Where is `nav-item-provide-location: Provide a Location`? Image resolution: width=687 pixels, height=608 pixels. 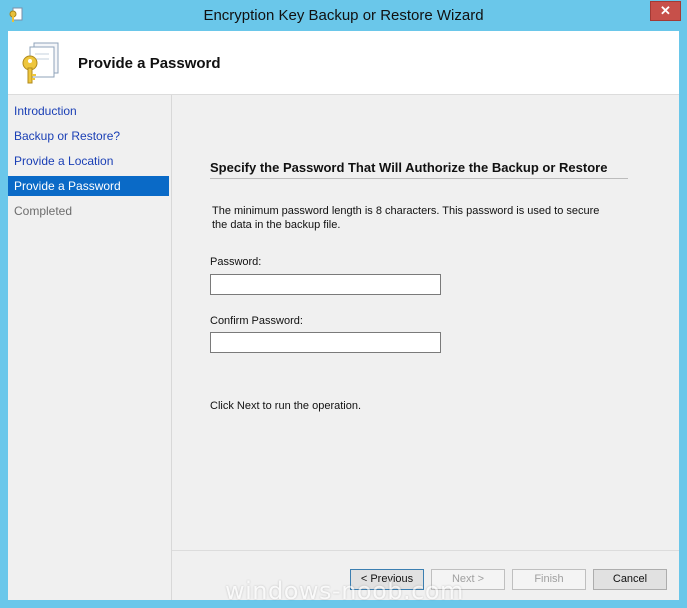 nav-item-provide-location: Provide a Location is located at coordinates (88, 161).